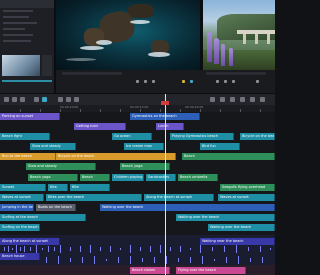 The height and width of the screenshot is (275, 320). Describe the element at coordinates (211, 270) in the screenshot. I see `timeline-clip: Flying over the beach` at that location.